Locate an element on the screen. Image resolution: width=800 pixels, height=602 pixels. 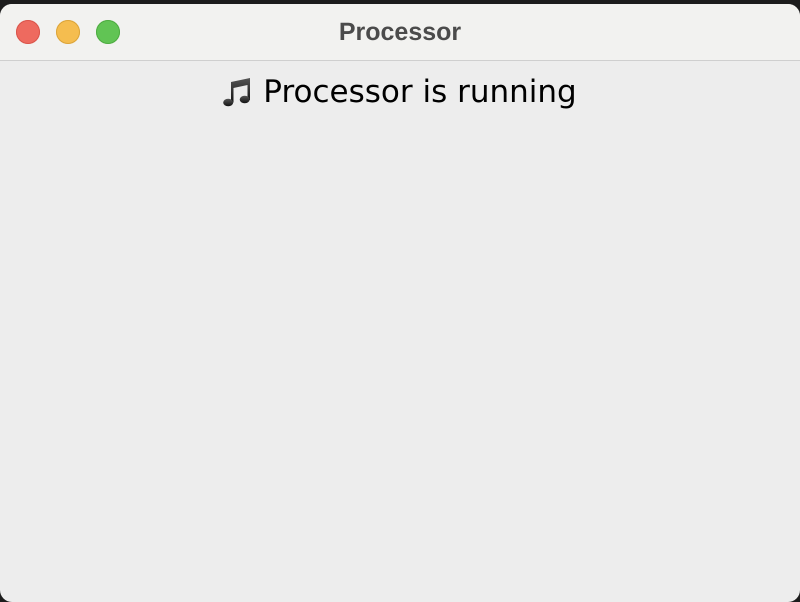
close-icon is located at coordinates (28, 32).